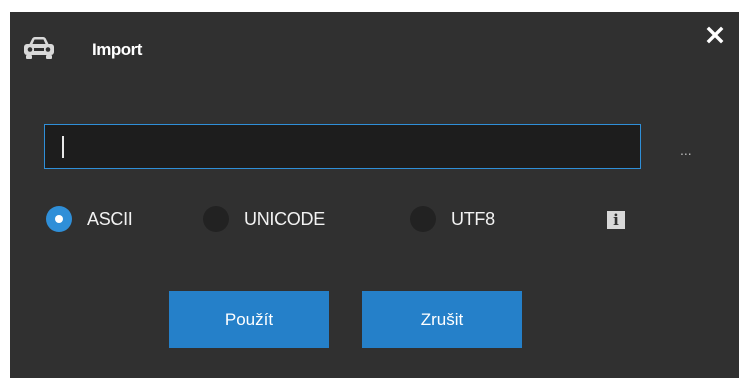 The width and height of the screenshot is (749, 378). I want to click on radio-ascii: ASCII, so click(89, 219).